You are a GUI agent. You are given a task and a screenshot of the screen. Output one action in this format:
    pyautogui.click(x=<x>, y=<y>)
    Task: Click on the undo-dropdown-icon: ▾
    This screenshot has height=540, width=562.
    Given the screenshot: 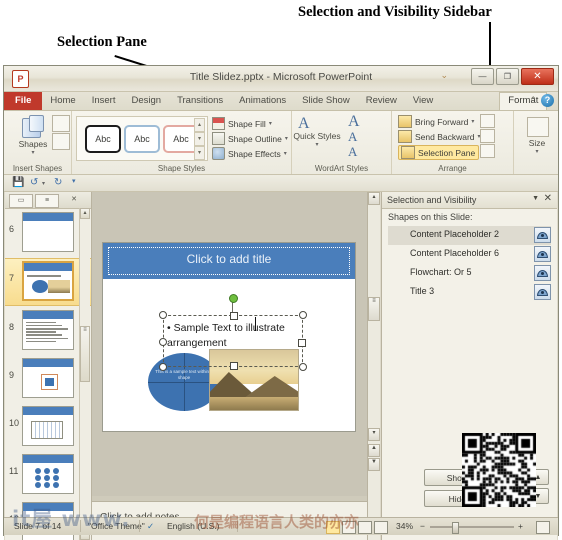 What is the action you would take?
    pyautogui.click(x=43, y=183)
    